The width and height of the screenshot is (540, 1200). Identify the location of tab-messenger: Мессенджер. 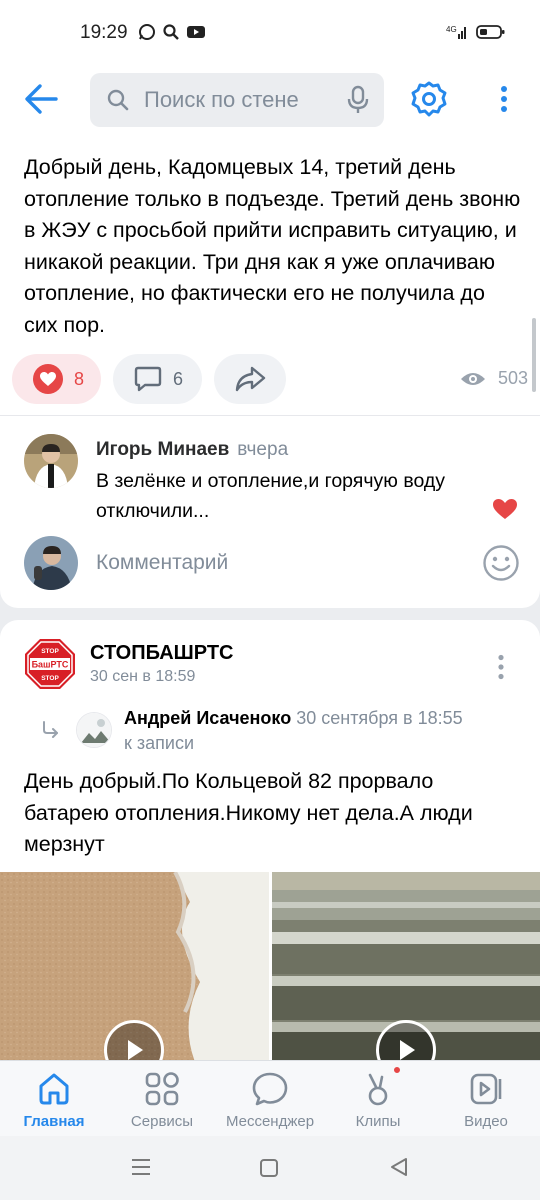
(270, 1099).